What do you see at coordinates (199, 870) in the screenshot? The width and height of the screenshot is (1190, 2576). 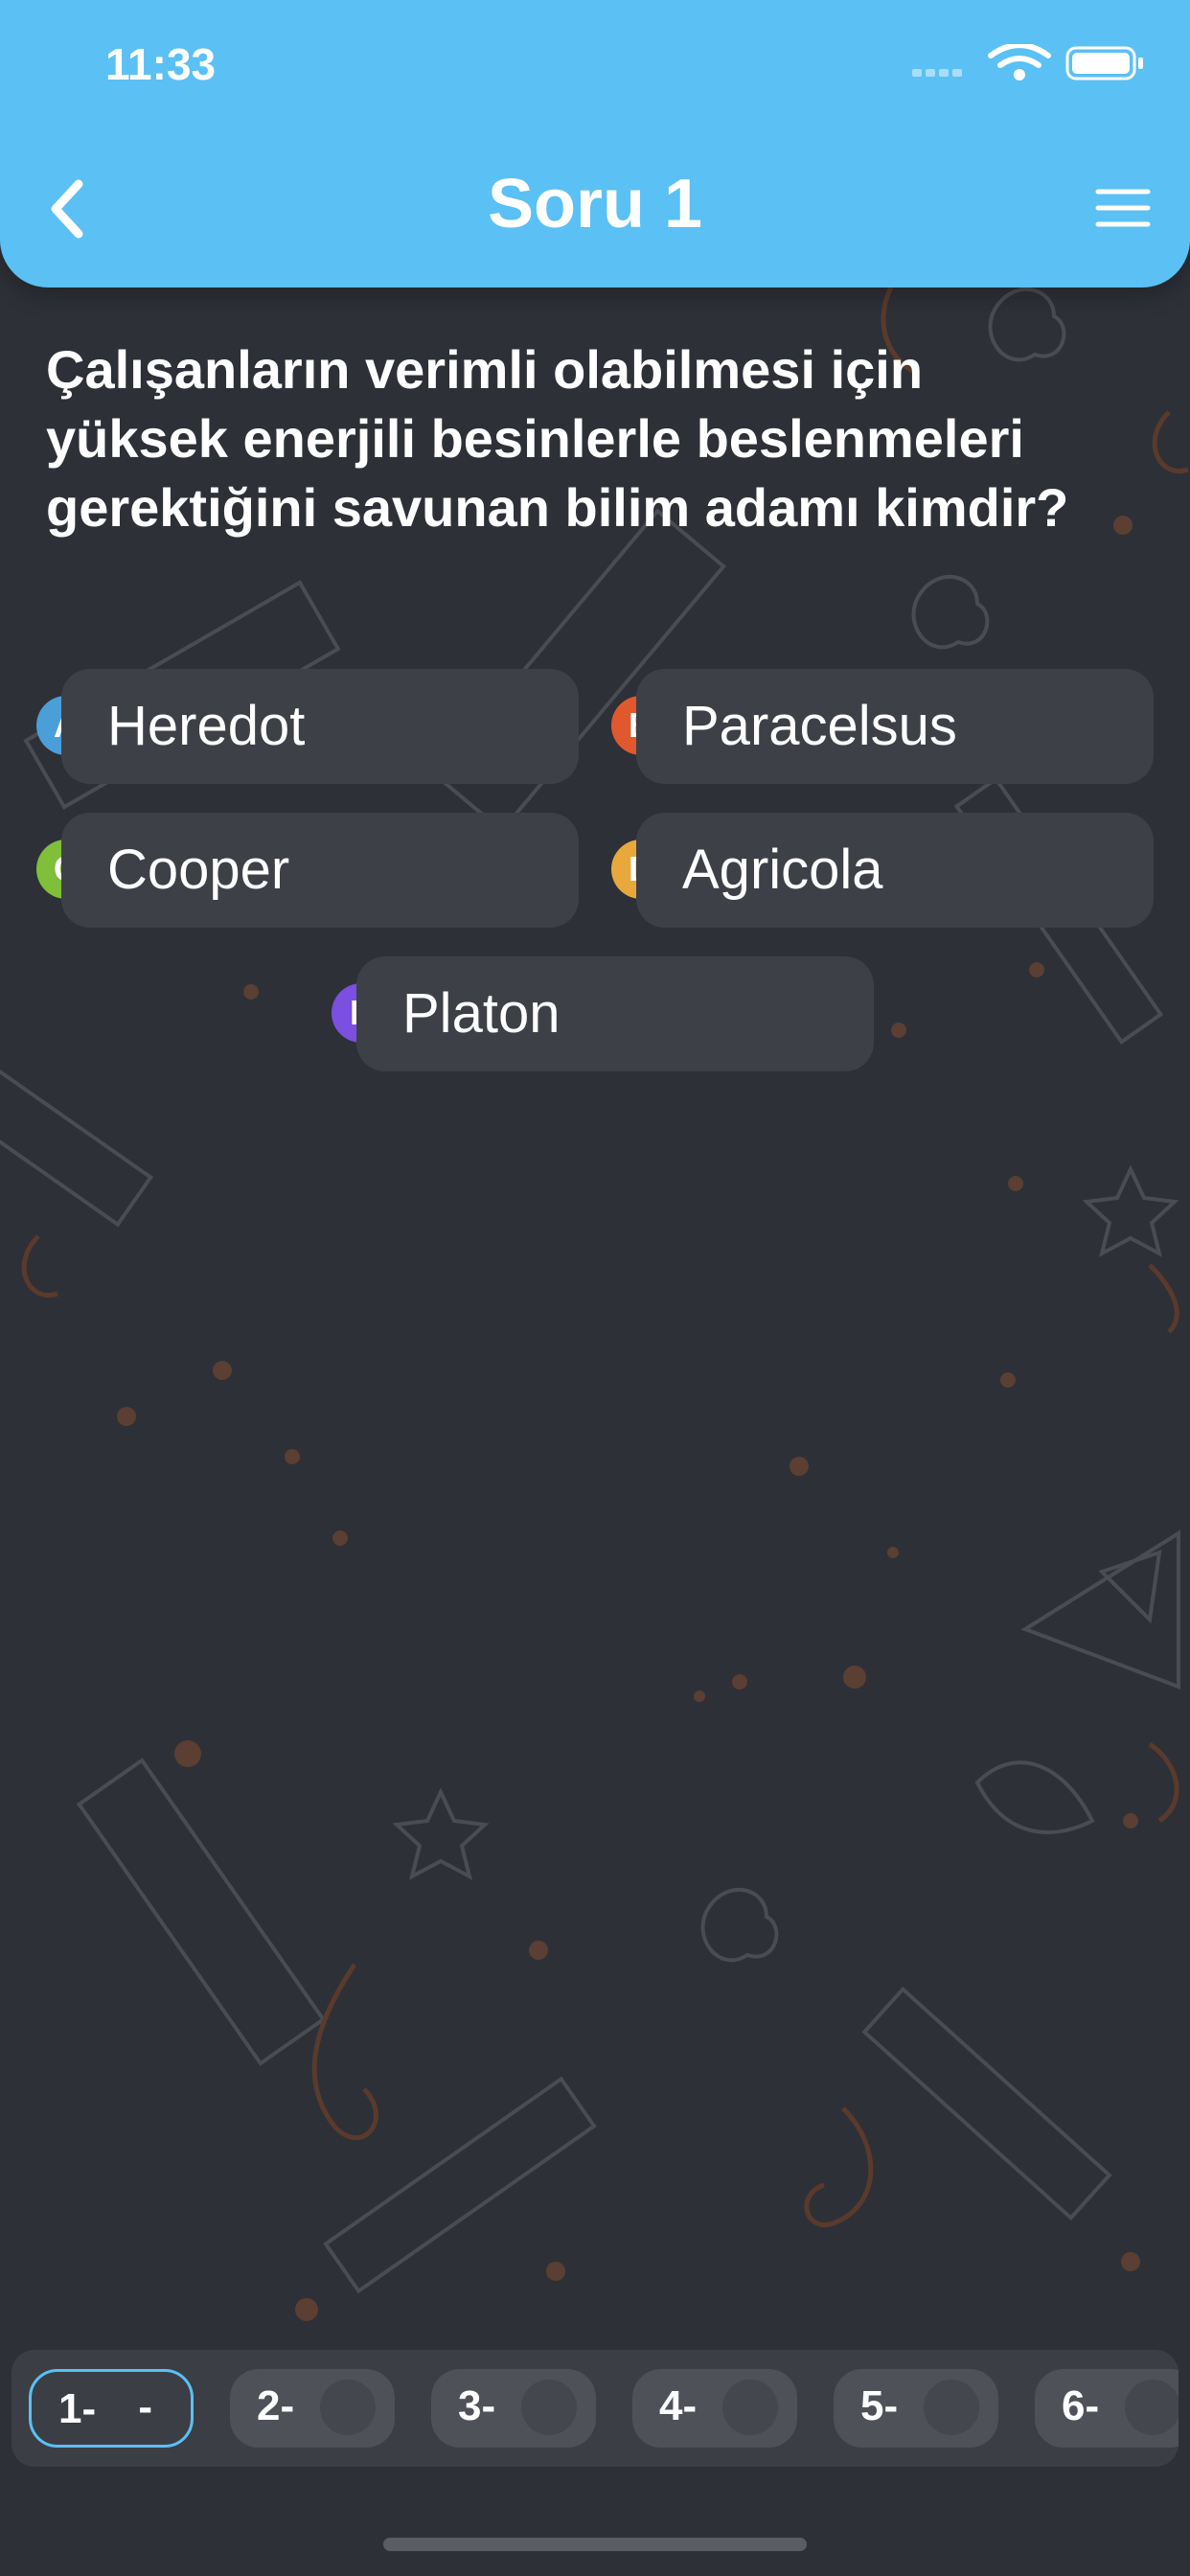 I see `option-c-label: Cooper` at bounding box center [199, 870].